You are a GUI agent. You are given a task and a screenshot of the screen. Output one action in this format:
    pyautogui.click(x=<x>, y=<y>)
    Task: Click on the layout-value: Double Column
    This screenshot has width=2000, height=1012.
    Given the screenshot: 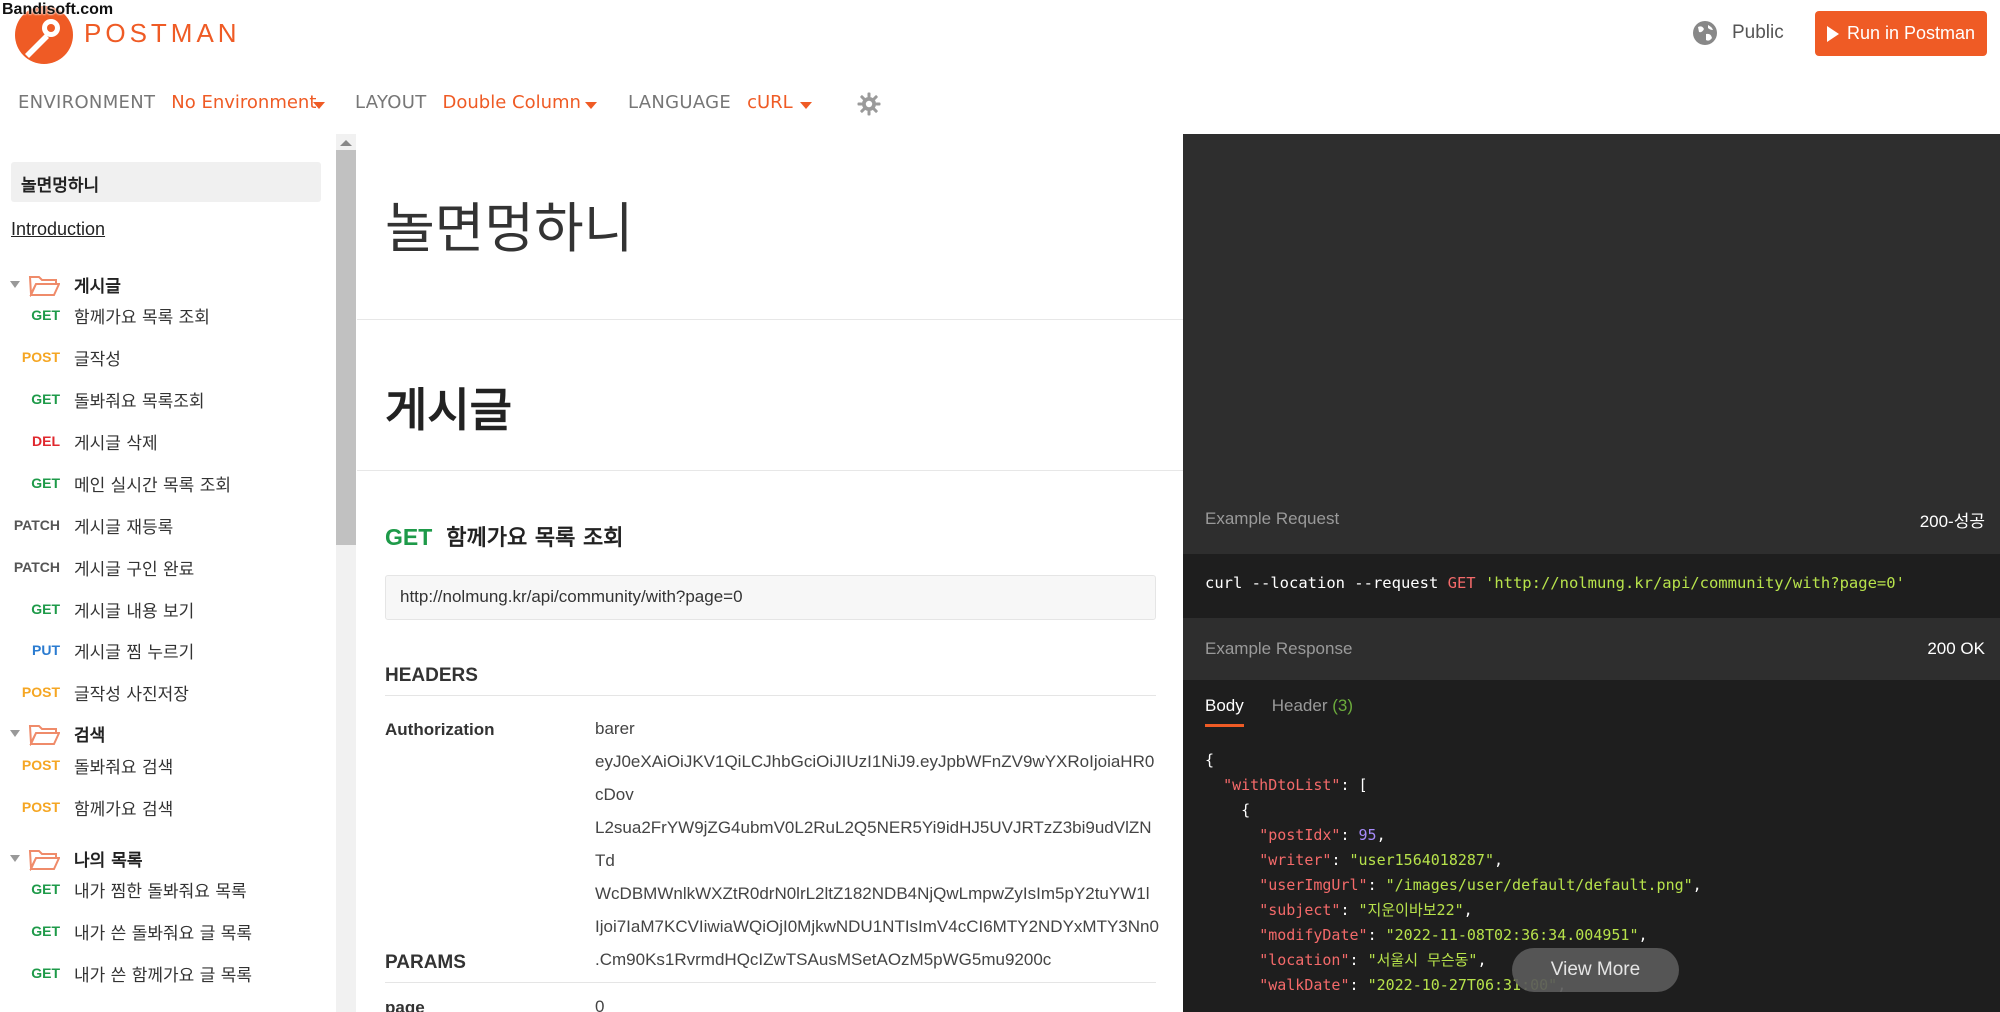 What is the action you would take?
    pyautogui.click(x=512, y=102)
    